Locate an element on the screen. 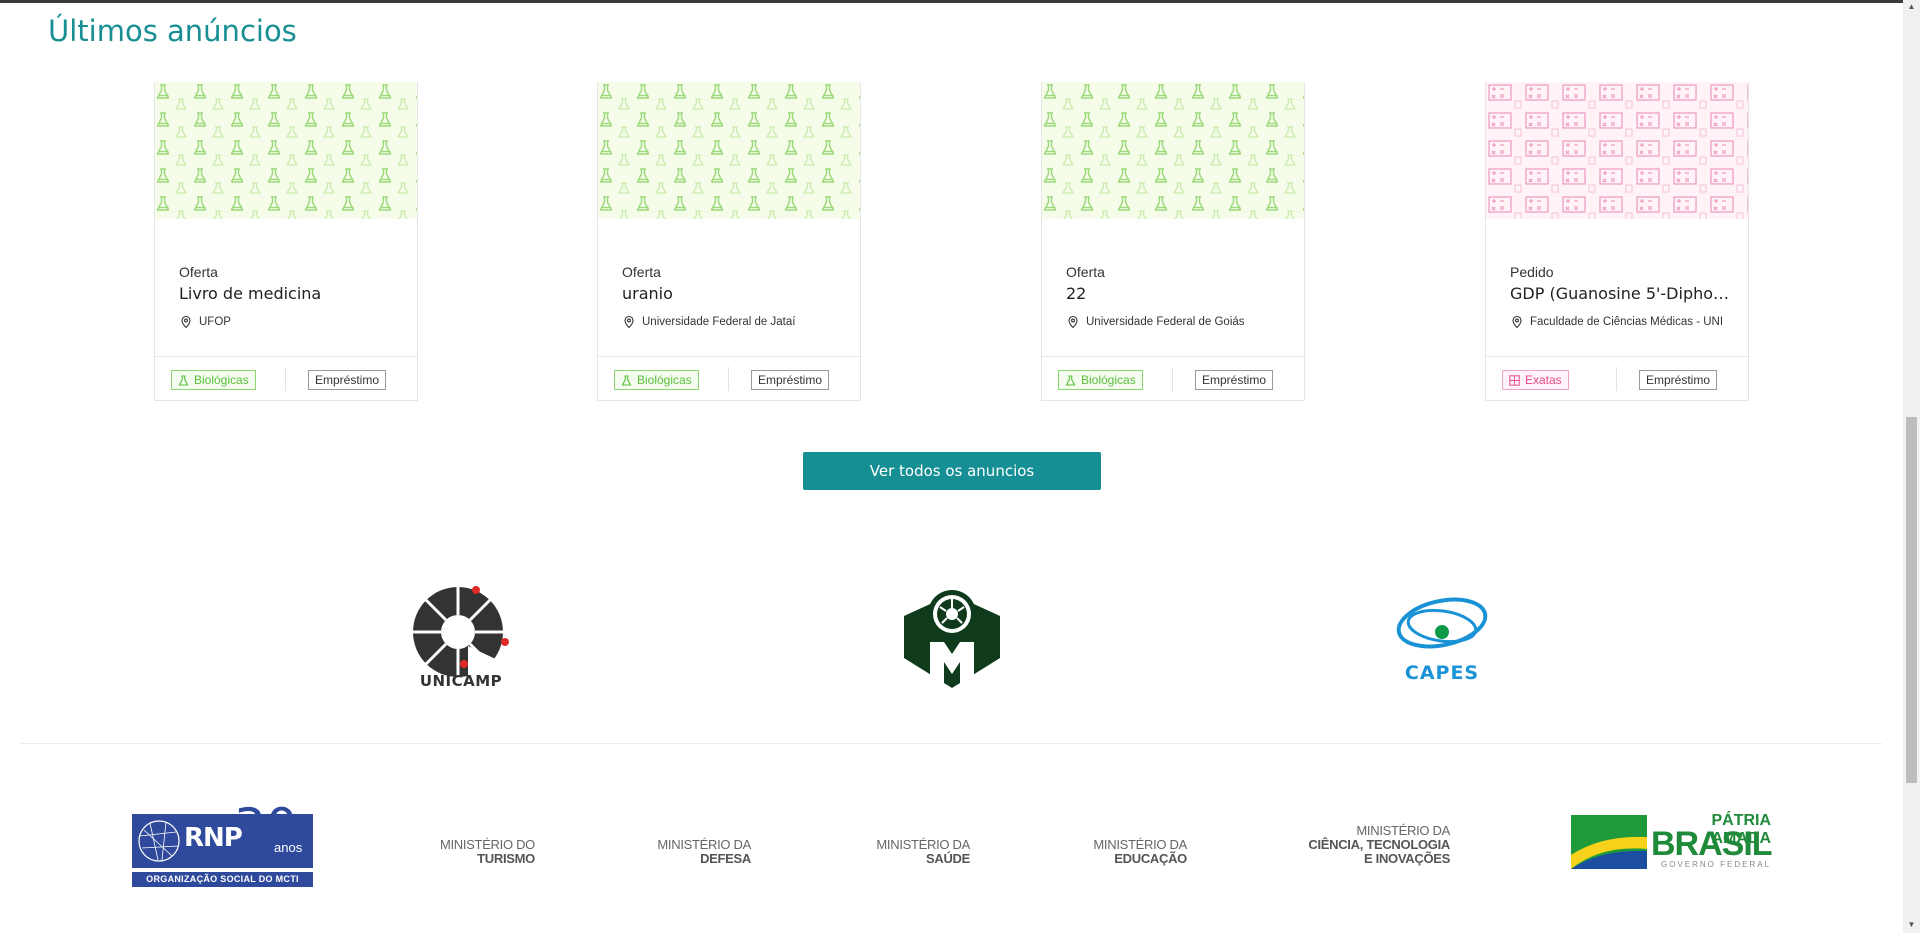 The height and width of the screenshot is (933, 1920). card-title: uranio is located at coordinates (735, 295).